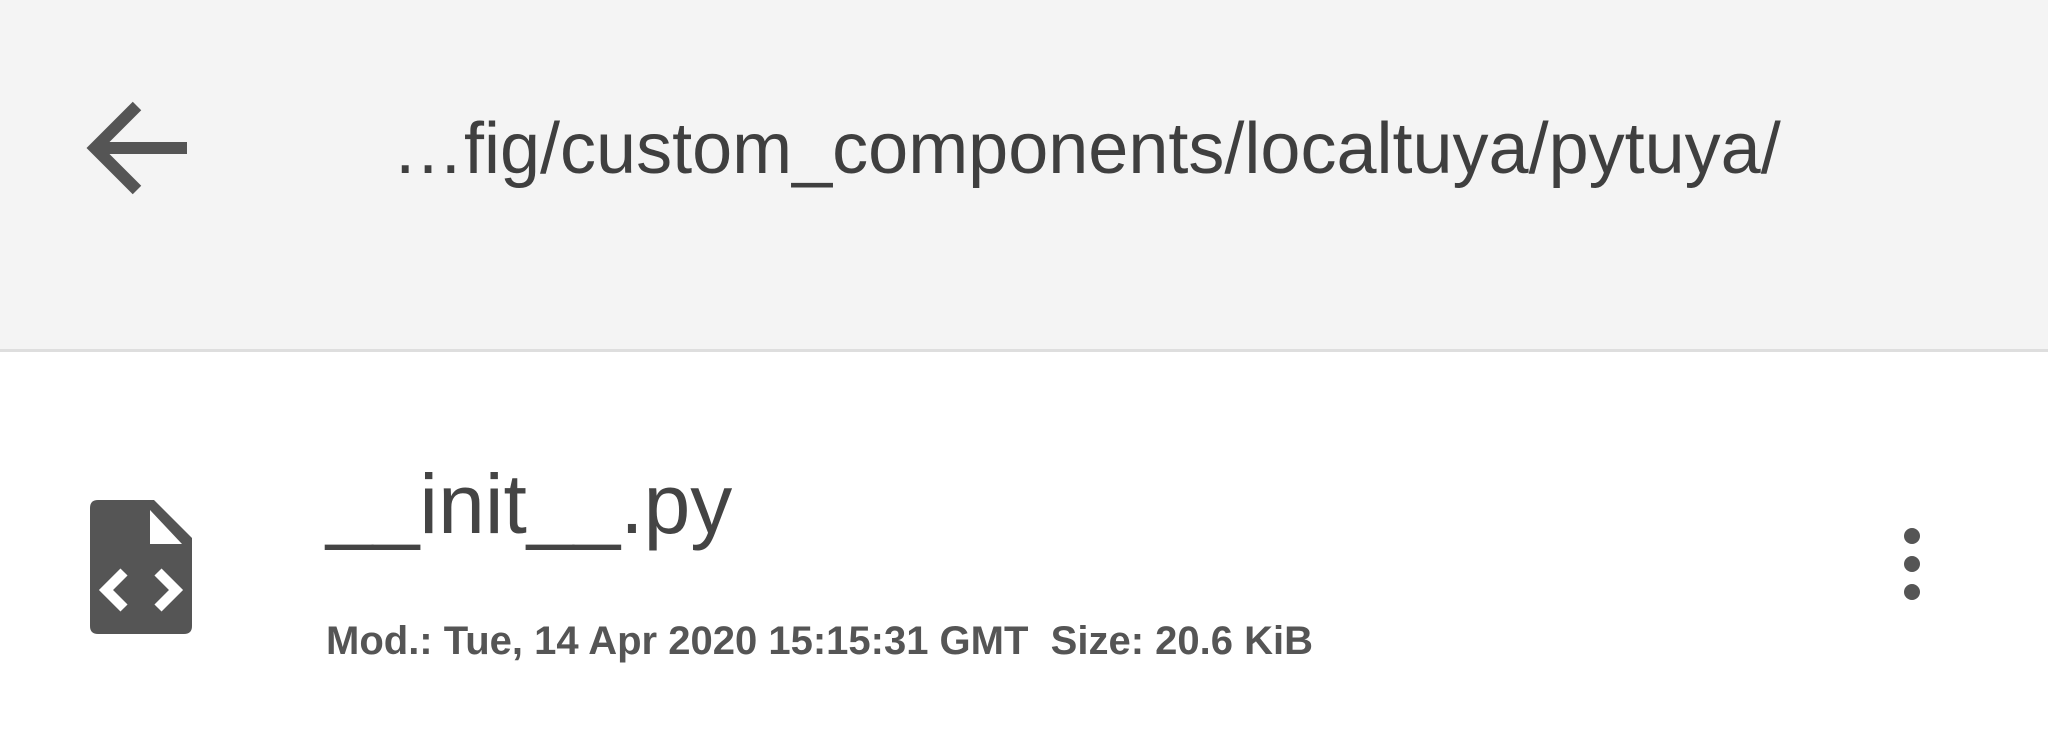 The width and height of the screenshot is (2048, 736). I want to click on back-button, so click(139, 148).